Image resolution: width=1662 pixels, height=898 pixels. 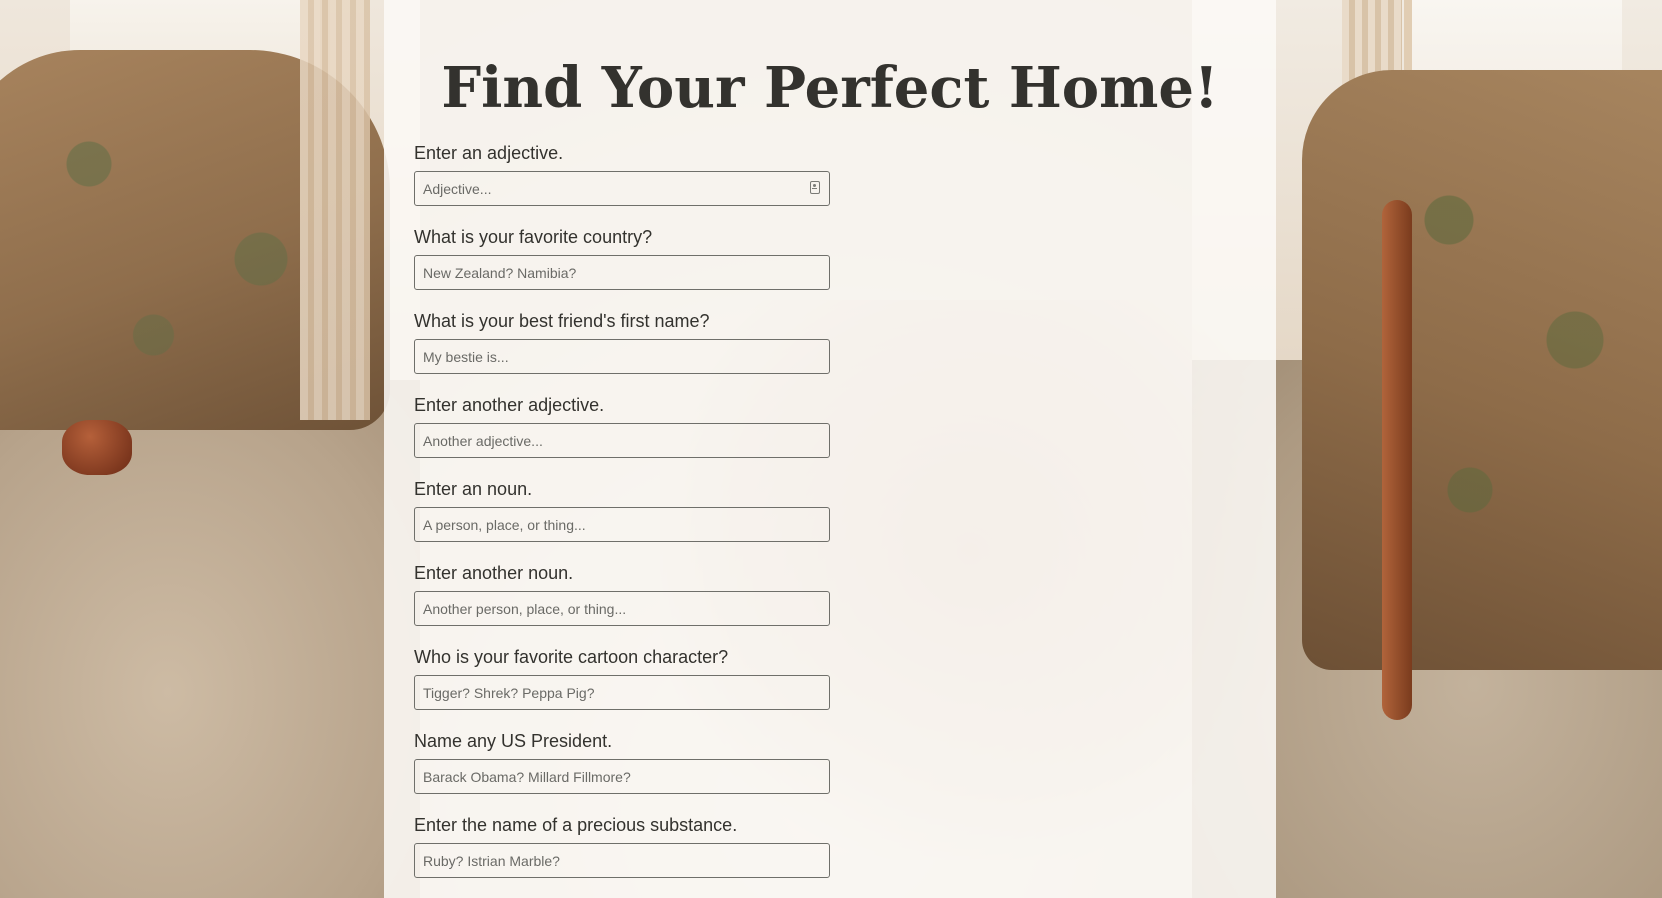 What do you see at coordinates (562, 321) in the screenshot?
I see `field-label: What is your best friend's first name?` at bounding box center [562, 321].